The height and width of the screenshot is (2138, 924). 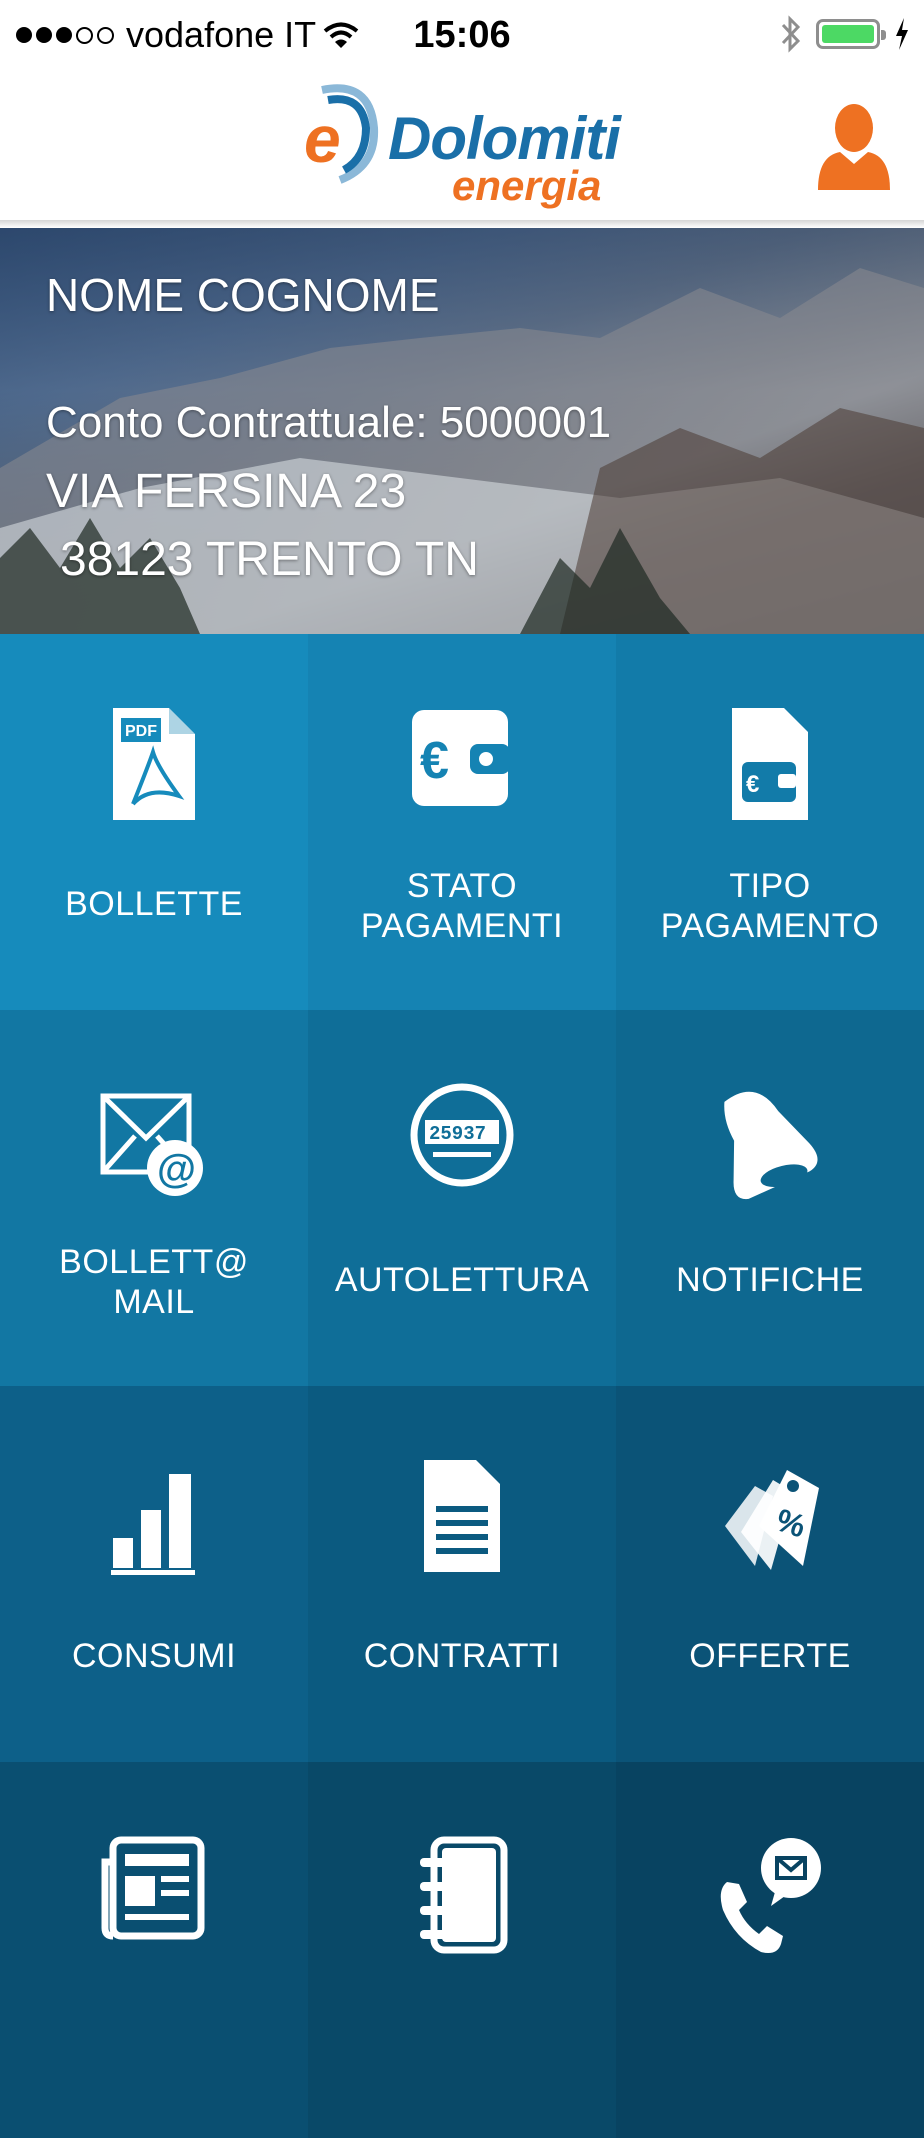 What do you see at coordinates (154, 1950) in the screenshot?
I see `menu-tile-news` at bounding box center [154, 1950].